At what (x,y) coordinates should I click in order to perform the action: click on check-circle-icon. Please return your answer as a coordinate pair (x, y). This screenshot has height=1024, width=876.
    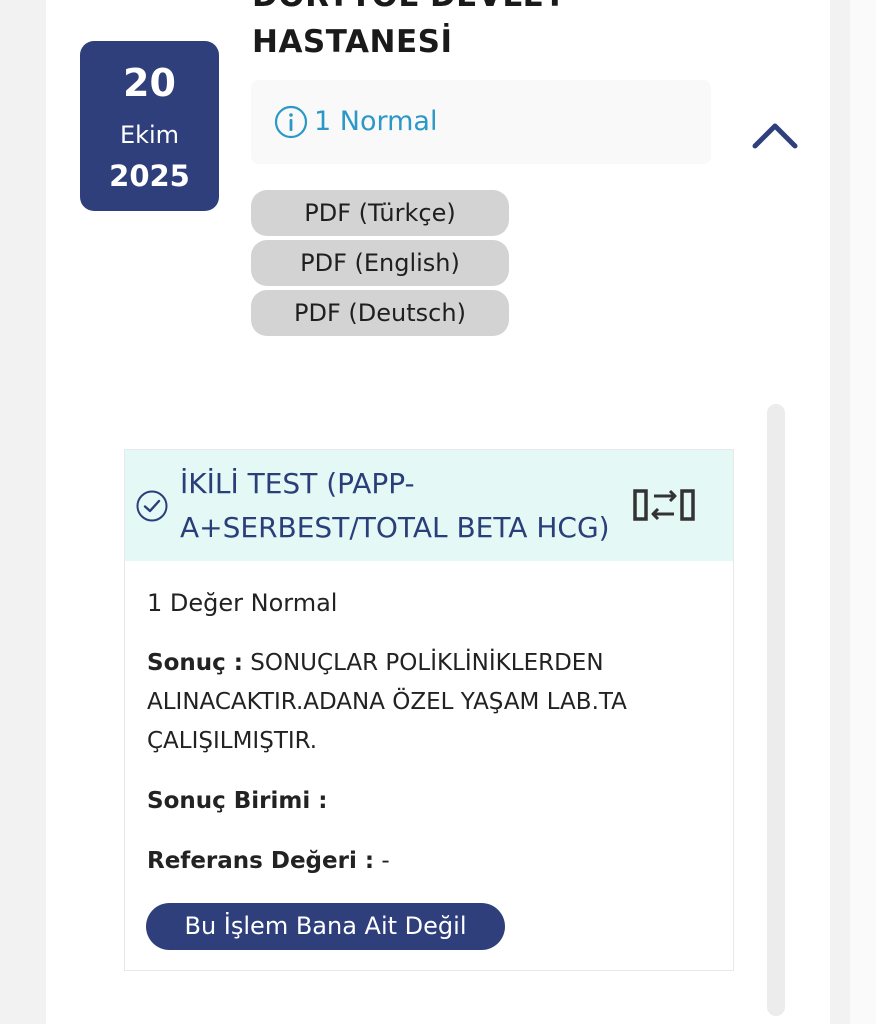
    Looking at the image, I should click on (152, 506).